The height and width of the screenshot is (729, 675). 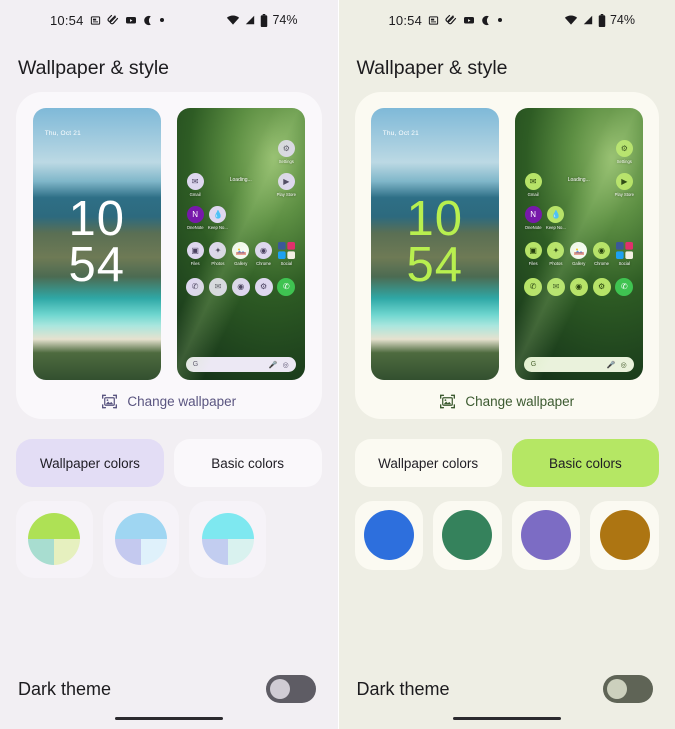 I want to click on youtube-icon, so click(x=131, y=20).